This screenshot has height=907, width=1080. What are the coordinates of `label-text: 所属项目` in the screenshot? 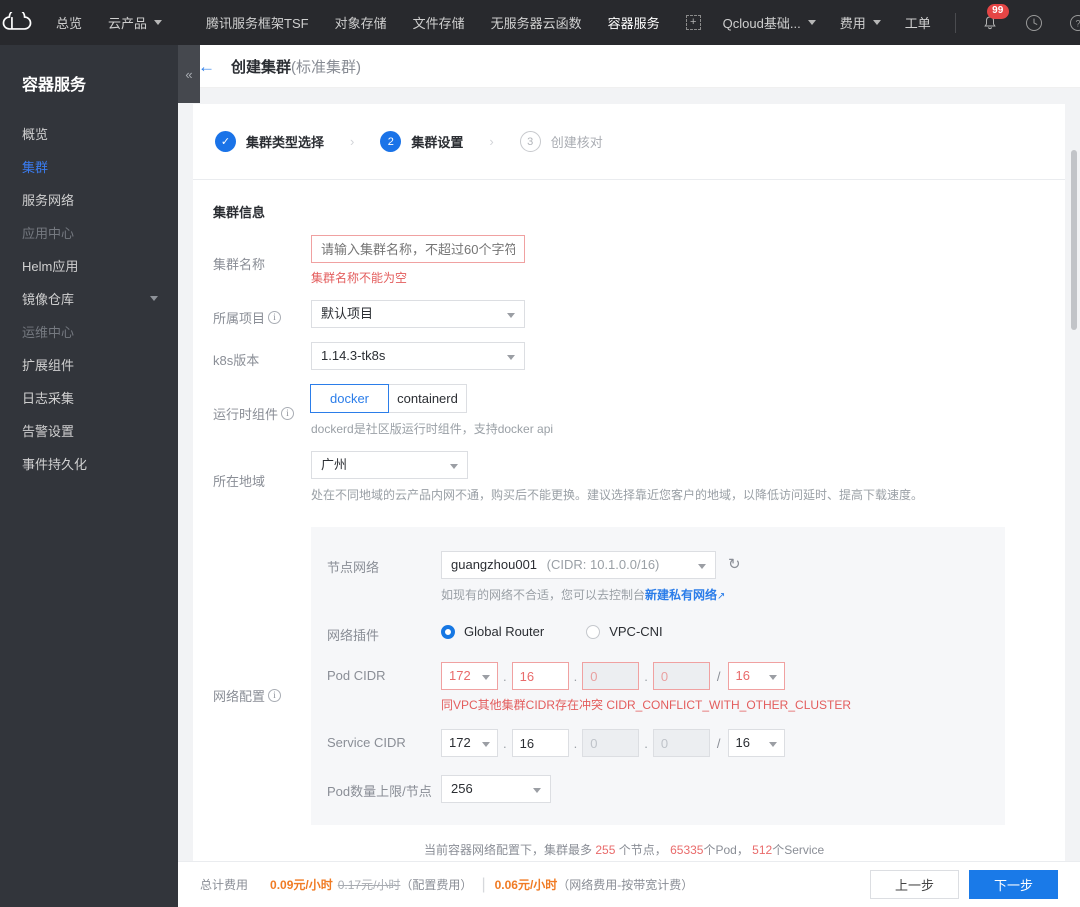 It's located at (239, 318).